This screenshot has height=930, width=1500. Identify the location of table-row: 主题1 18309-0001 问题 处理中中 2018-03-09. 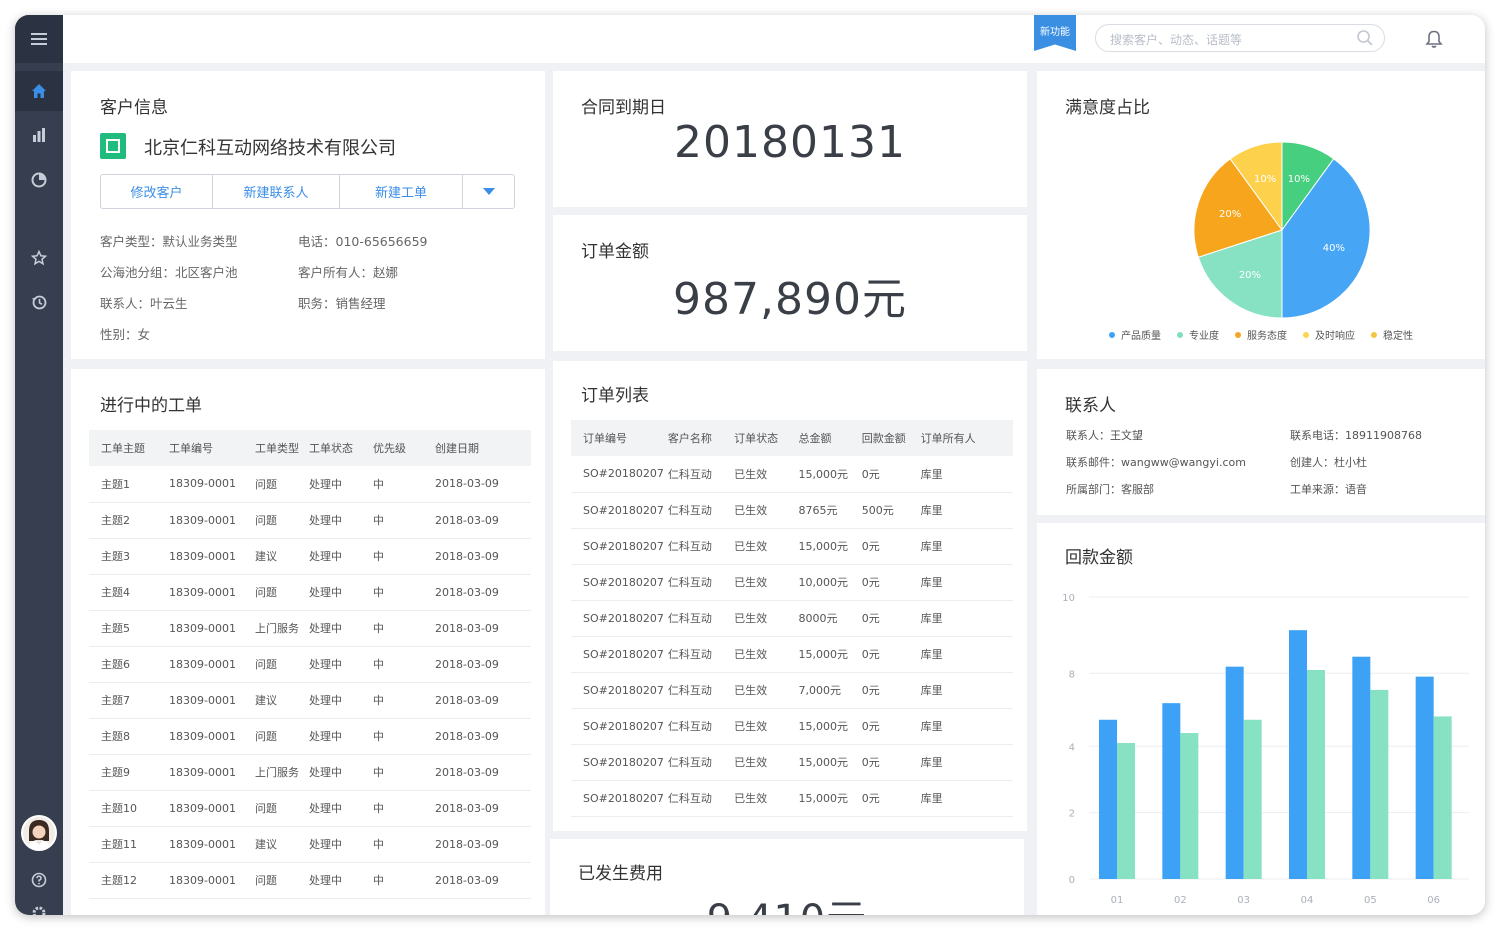
(310, 484).